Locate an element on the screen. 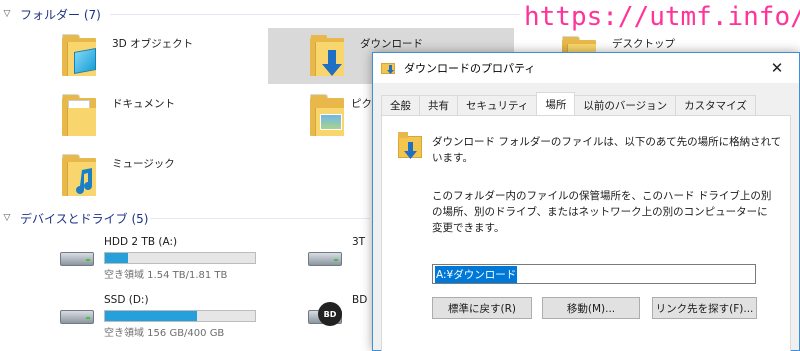  drive-free-space: 空き領域 1.54 TB/1.81 TB is located at coordinates (166, 275).